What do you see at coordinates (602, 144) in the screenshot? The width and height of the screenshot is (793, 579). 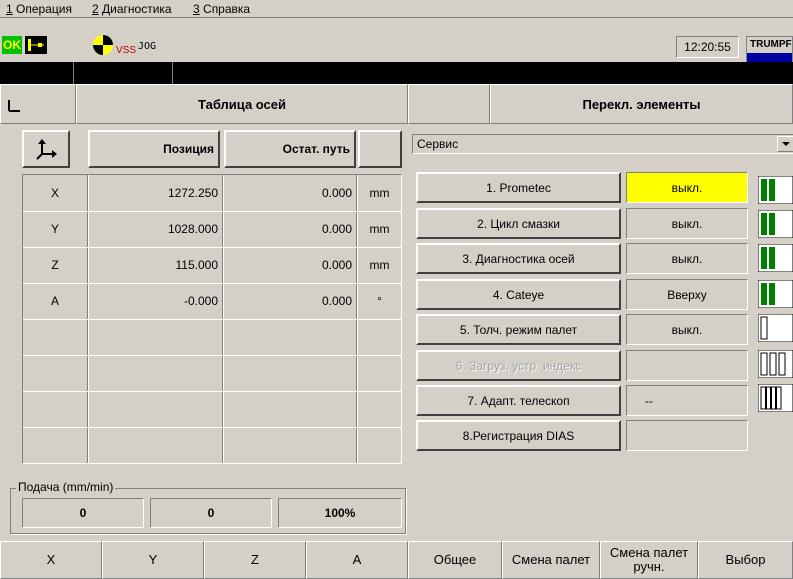 I see `service-dropdown: Сервис` at bounding box center [602, 144].